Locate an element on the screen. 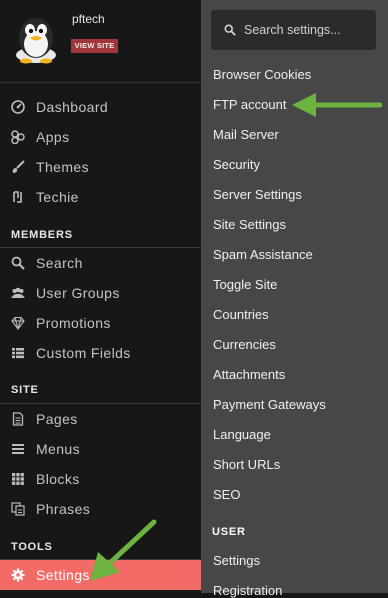  settings-item: Short URLs is located at coordinates (246, 464).